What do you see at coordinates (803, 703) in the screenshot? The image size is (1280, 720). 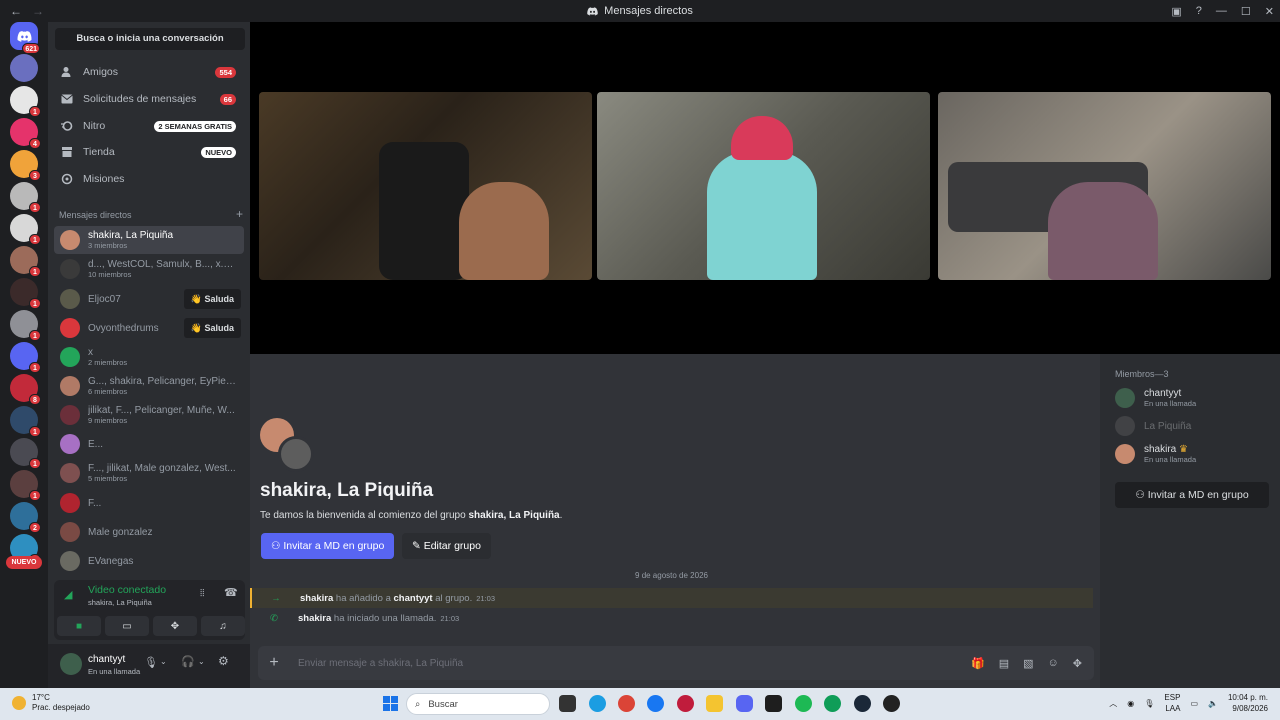 I see `spotify-icon` at bounding box center [803, 703].